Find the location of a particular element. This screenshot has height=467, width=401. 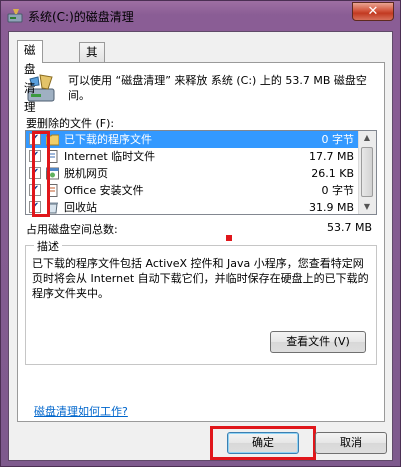

description-title: 描述 is located at coordinates (48, 246).